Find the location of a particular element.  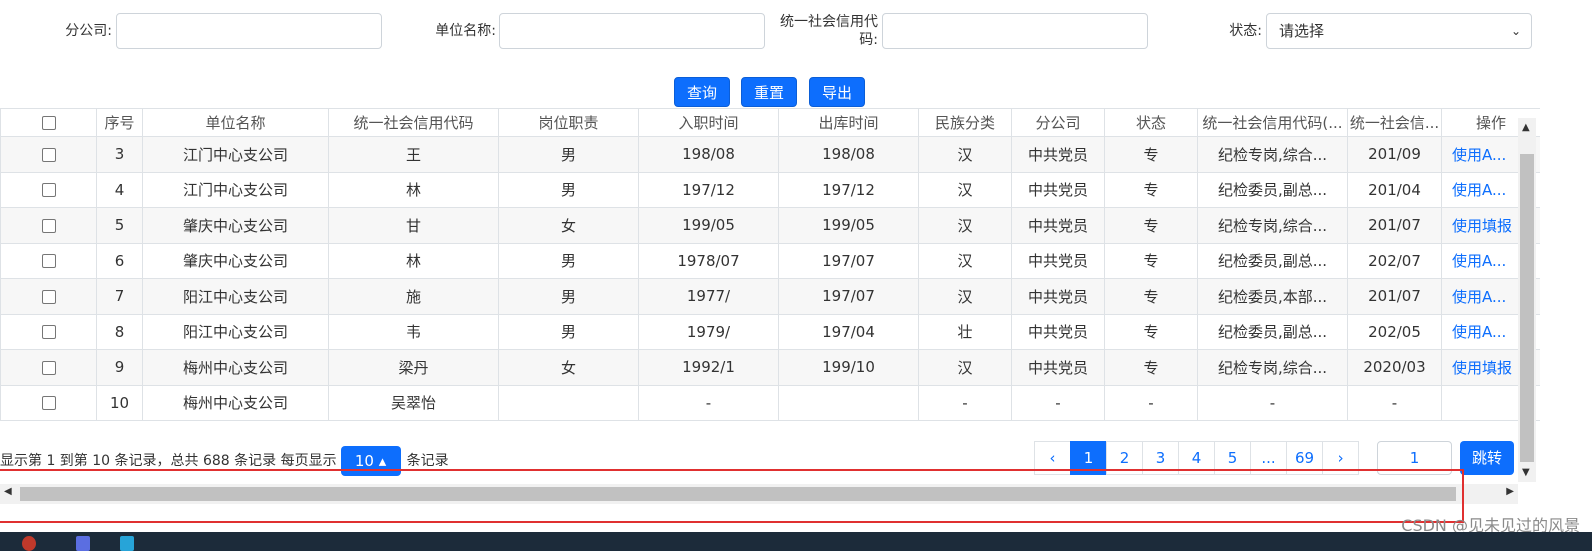

header-cell: 状态 is located at coordinates (1151, 122).